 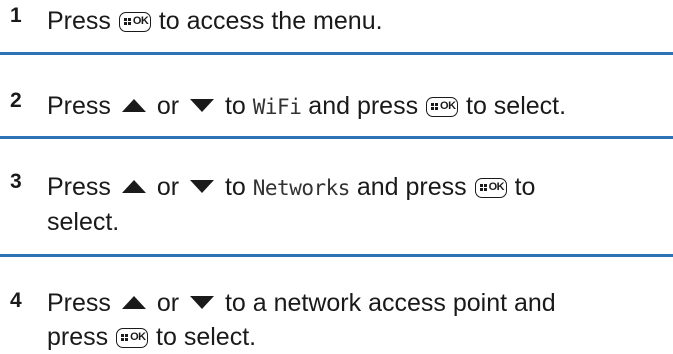 I want to click on step-number: 1, so click(x=16, y=15).